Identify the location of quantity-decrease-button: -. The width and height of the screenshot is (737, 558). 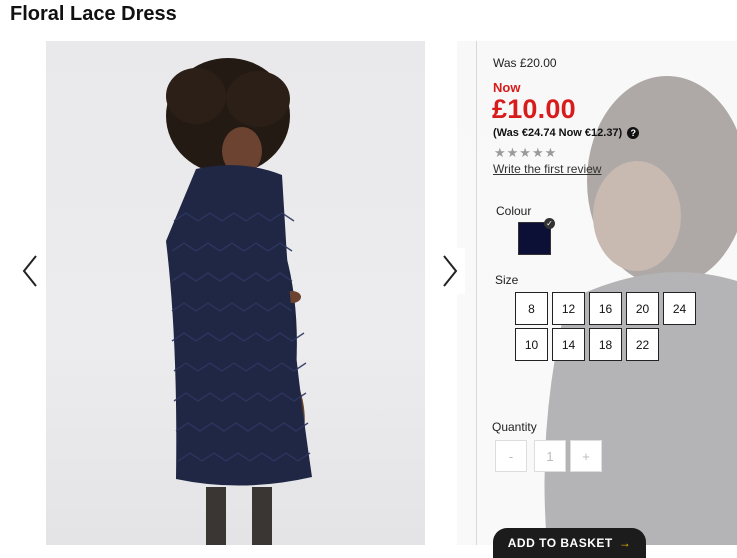
(511, 456).